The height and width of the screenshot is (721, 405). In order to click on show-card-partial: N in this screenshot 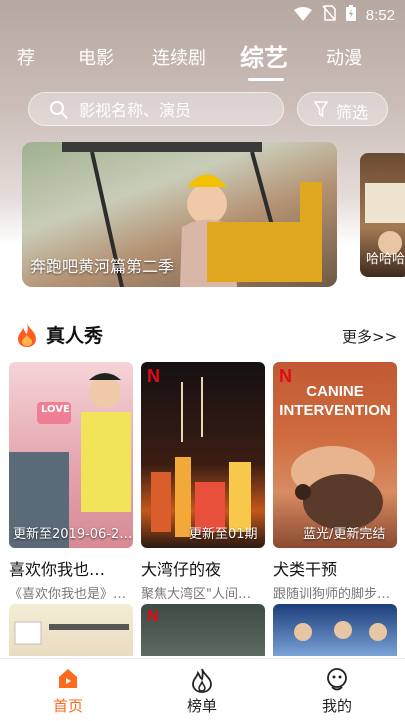, I will do `click(203, 630)`.